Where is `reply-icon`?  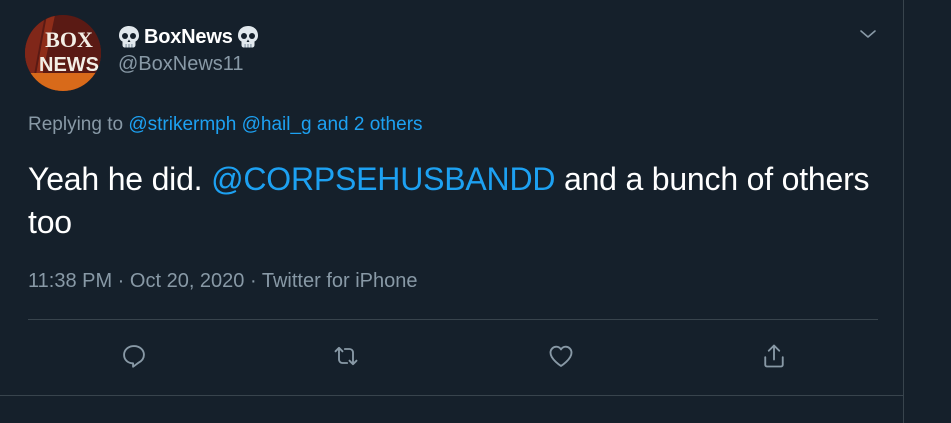
reply-icon is located at coordinates (134, 356).